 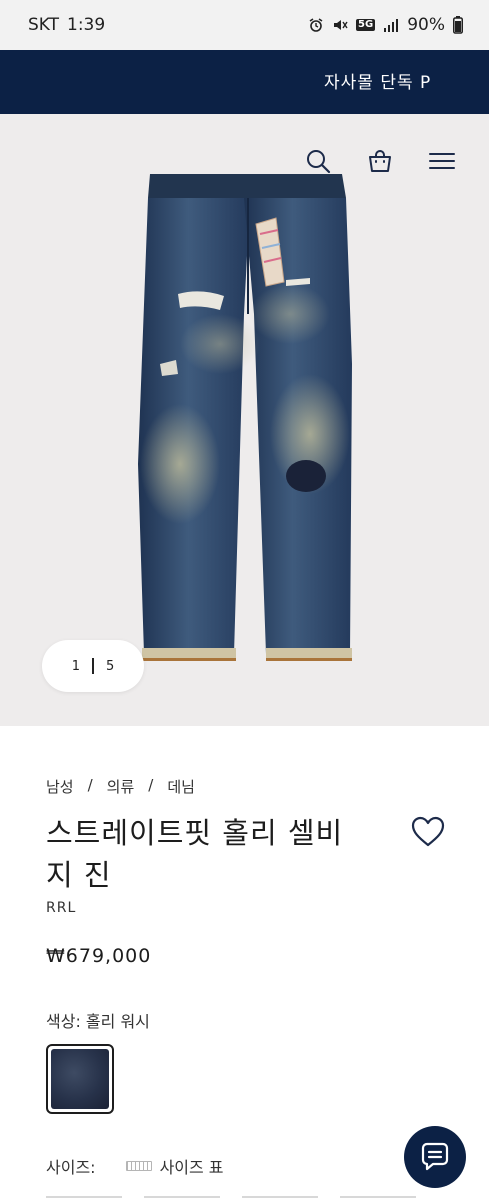 I want to click on chat-icon, so click(x=435, y=1156).